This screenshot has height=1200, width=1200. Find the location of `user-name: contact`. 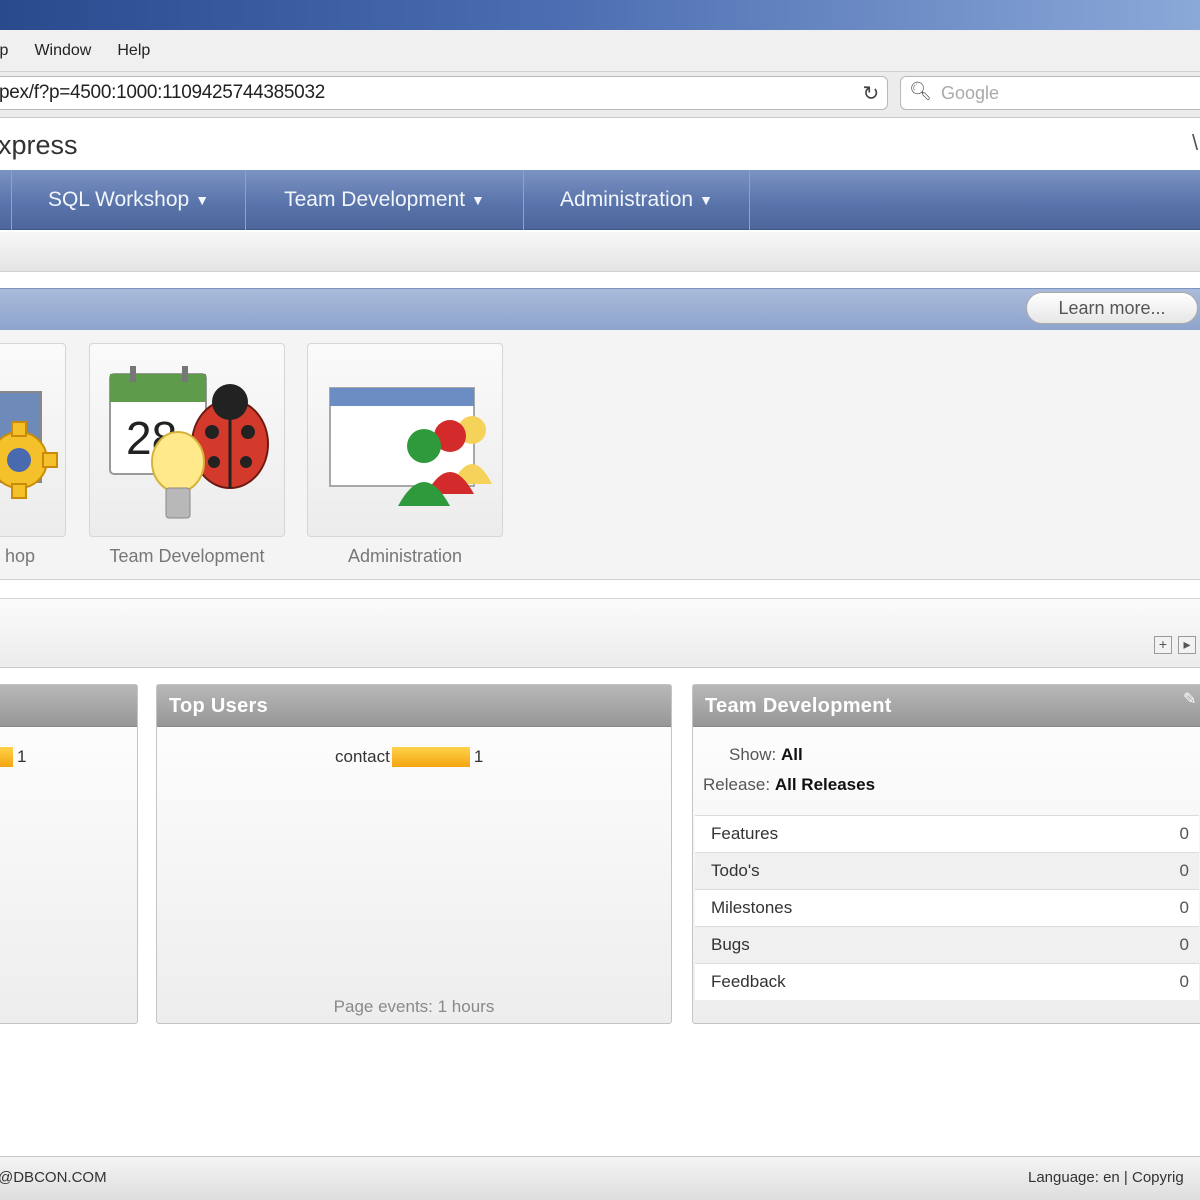

user-name: contact is located at coordinates (362, 757).